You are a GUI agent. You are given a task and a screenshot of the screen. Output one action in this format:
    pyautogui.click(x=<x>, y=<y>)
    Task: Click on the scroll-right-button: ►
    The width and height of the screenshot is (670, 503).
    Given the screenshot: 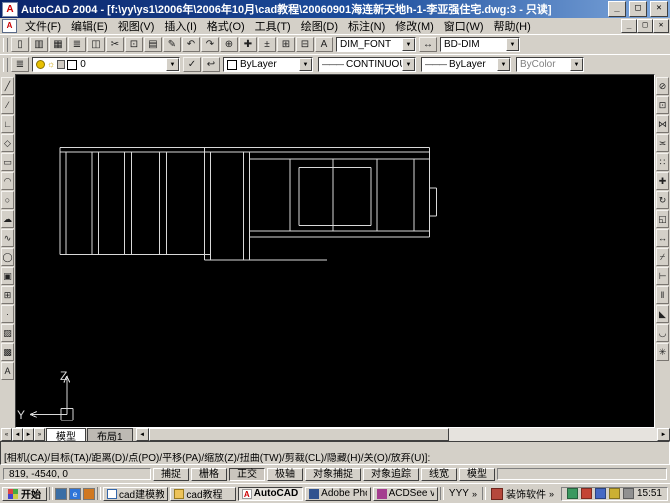 What is the action you would take?
    pyautogui.click(x=663, y=434)
    